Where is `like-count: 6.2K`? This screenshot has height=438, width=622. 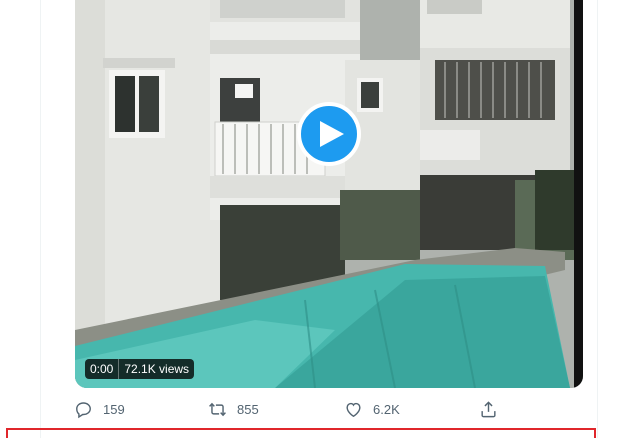
like-count: 6.2K is located at coordinates (386, 409).